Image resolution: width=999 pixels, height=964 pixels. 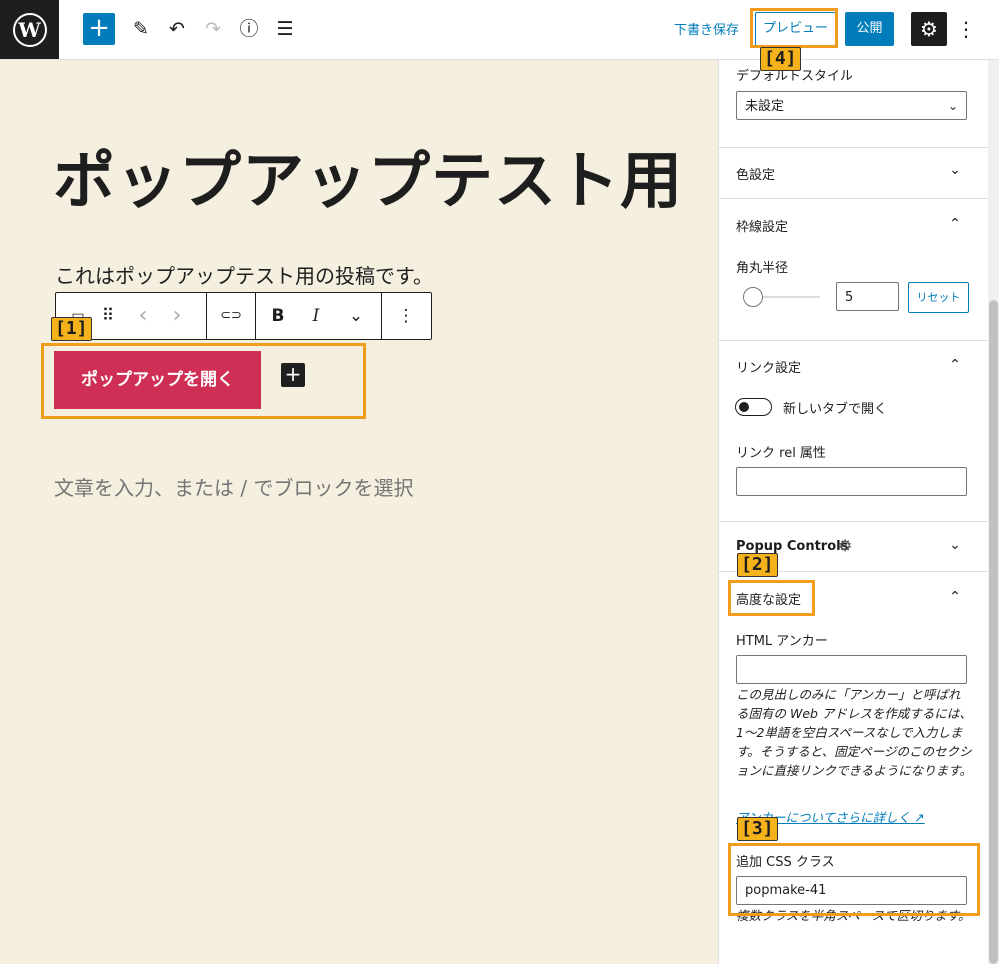 I want to click on paragraph-block: これはポップアップテスト用の投稿です。, so click(x=244, y=274).